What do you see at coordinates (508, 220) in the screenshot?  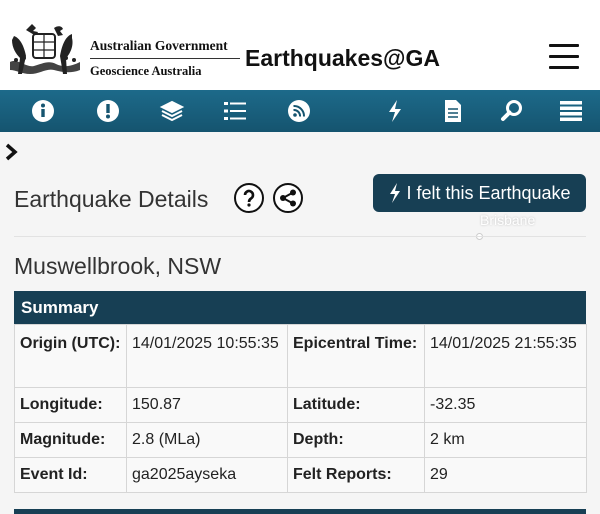 I see `map-city-label: Brisbane` at bounding box center [508, 220].